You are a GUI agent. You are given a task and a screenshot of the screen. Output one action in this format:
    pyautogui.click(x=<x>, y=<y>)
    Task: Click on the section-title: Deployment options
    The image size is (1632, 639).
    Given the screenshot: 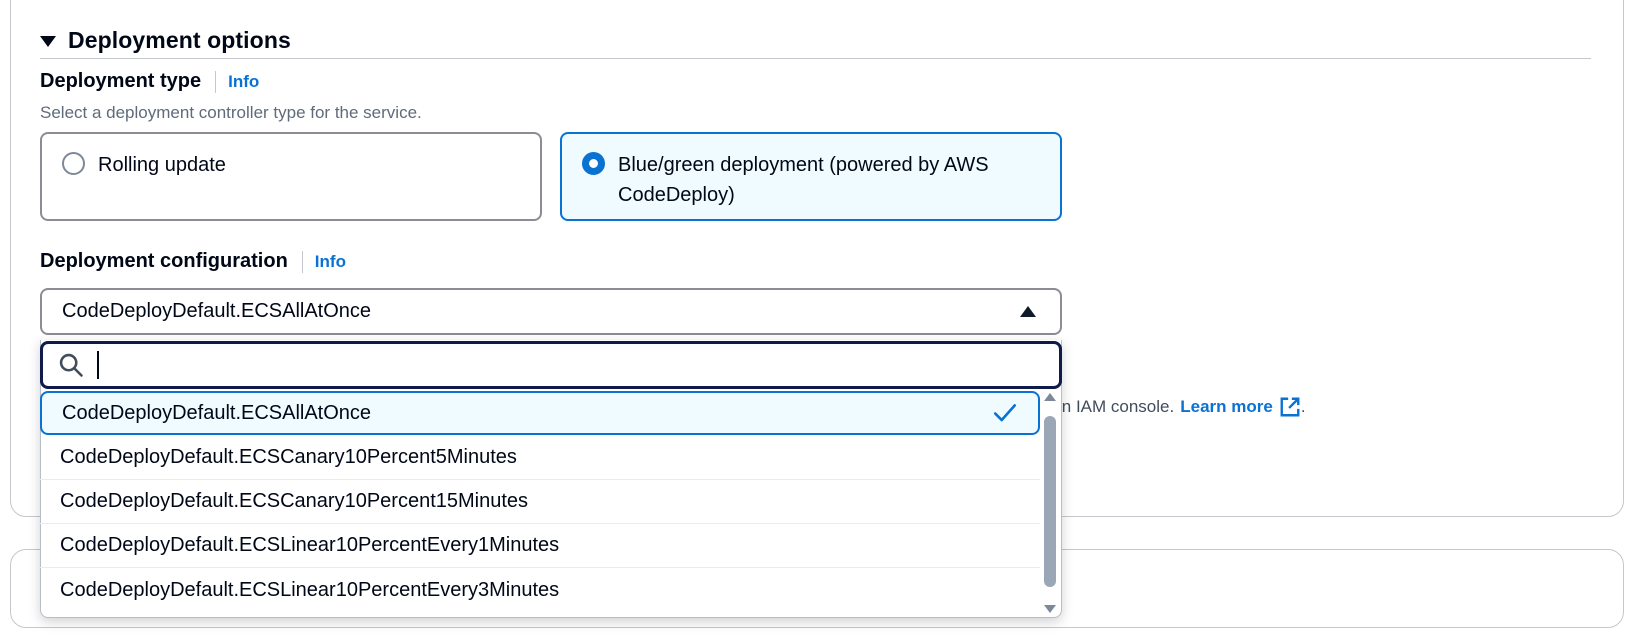 What is the action you would take?
    pyautogui.click(x=179, y=39)
    